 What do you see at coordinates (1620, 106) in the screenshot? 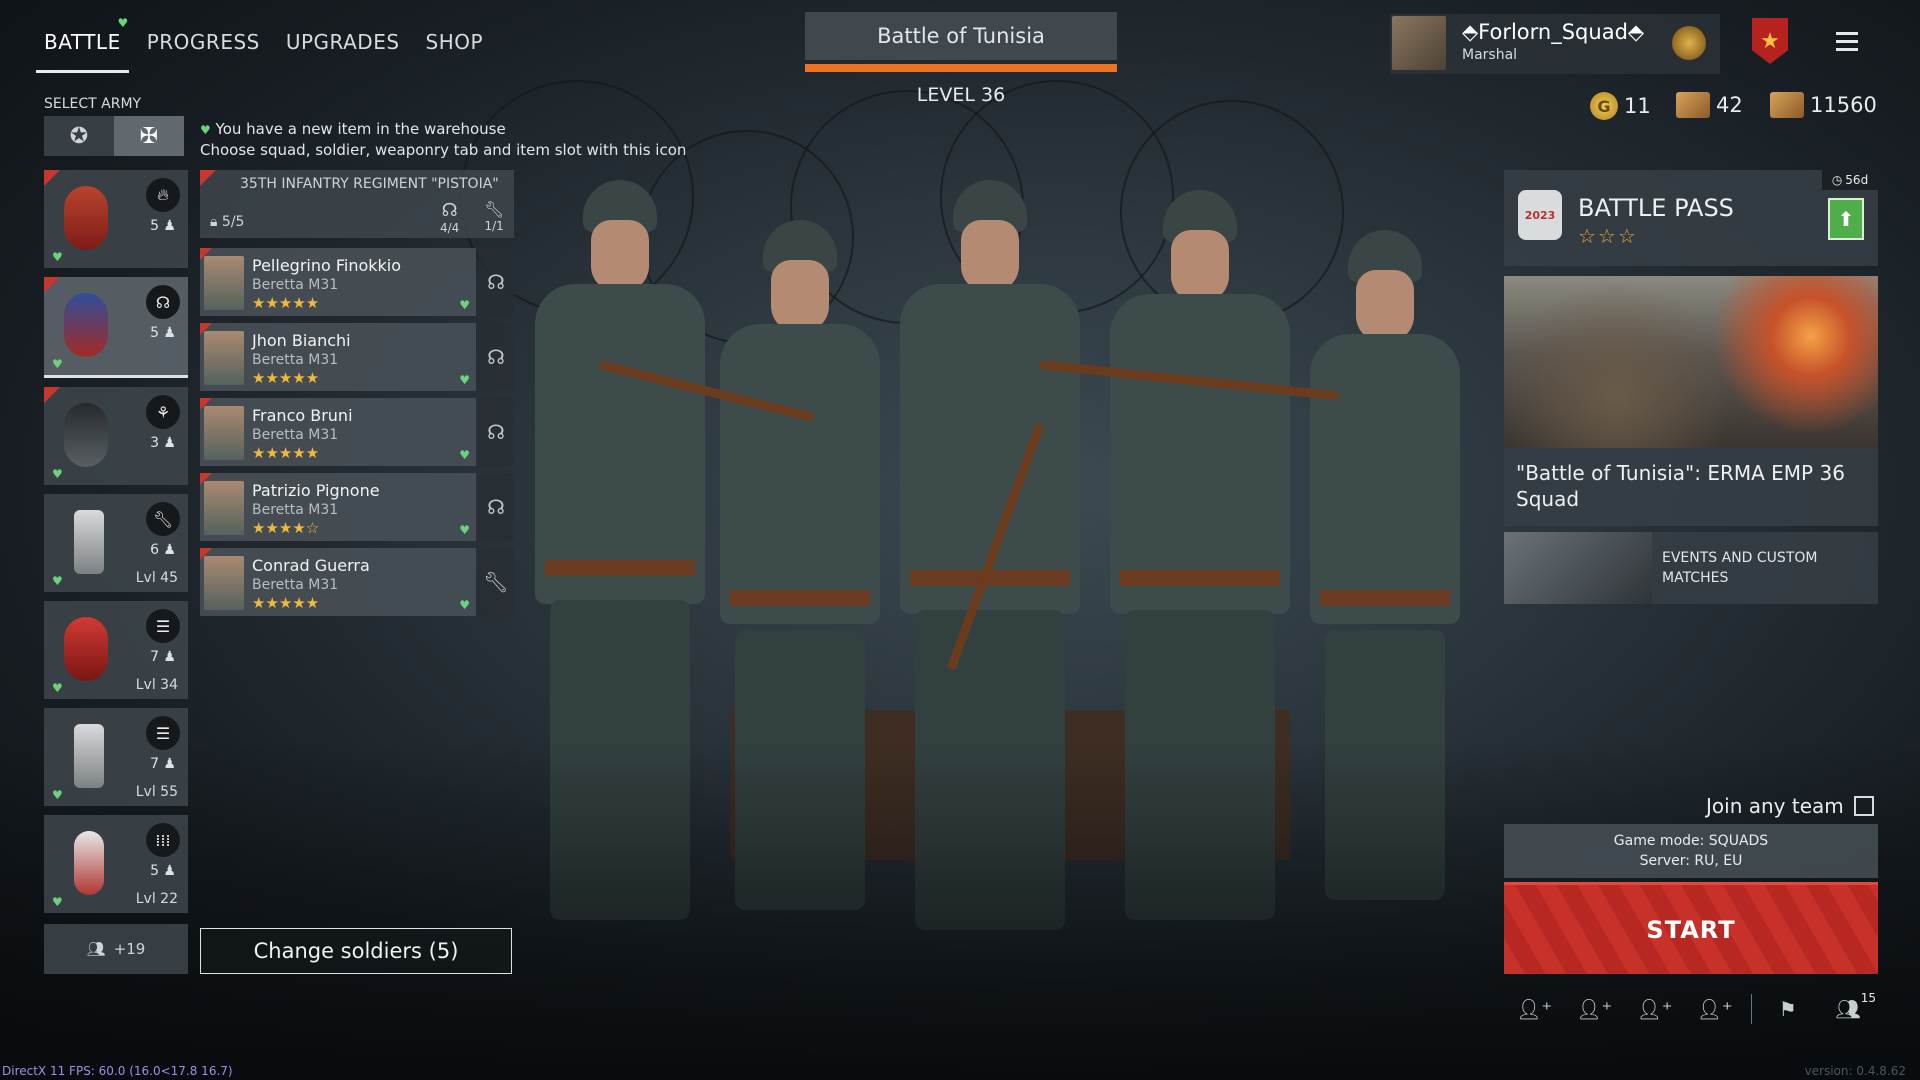
I see `gold-currency: G 11` at bounding box center [1620, 106].